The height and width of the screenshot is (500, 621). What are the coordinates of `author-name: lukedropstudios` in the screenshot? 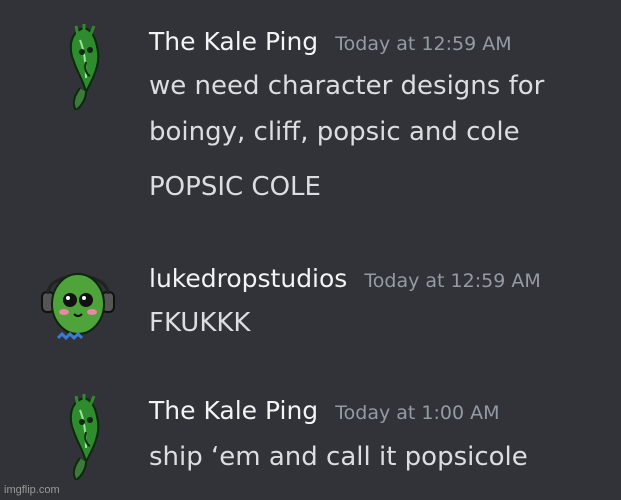 It's located at (248, 278).